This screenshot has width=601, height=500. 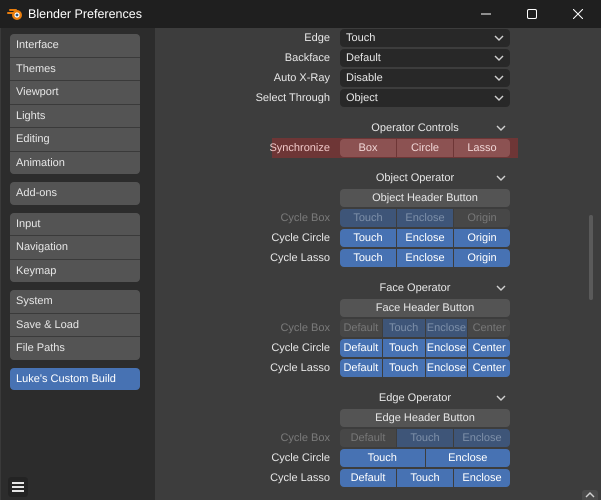 What do you see at coordinates (415, 178) in the screenshot?
I see `section-title: Object Operator` at bounding box center [415, 178].